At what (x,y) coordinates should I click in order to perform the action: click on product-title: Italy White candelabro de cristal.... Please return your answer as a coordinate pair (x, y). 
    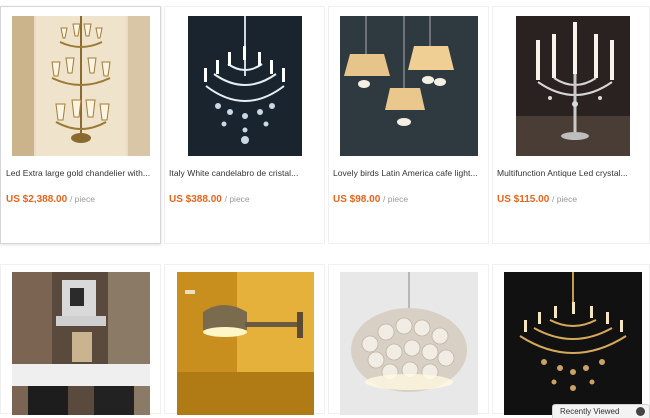
    Looking at the image, I should click on (245, 173).